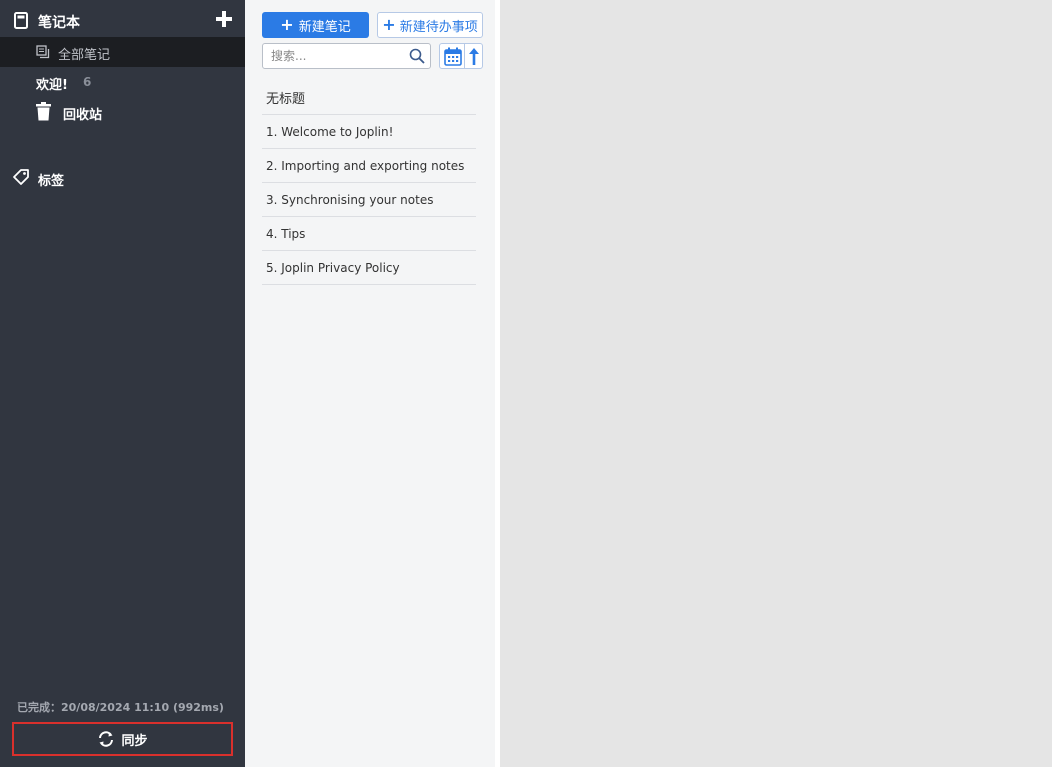  Describe the element at coordinates (87, 82) in the screenshot. I see `notebook-count-badge: 6` at that location.